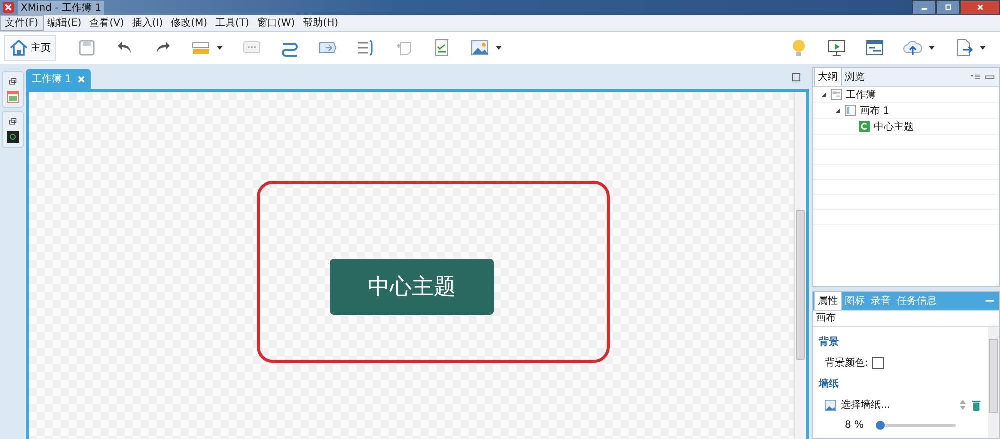  What do you see at coordinates (366, 48) in the screenshot?
I see `summary-icon` at bounding box center [366, 48].